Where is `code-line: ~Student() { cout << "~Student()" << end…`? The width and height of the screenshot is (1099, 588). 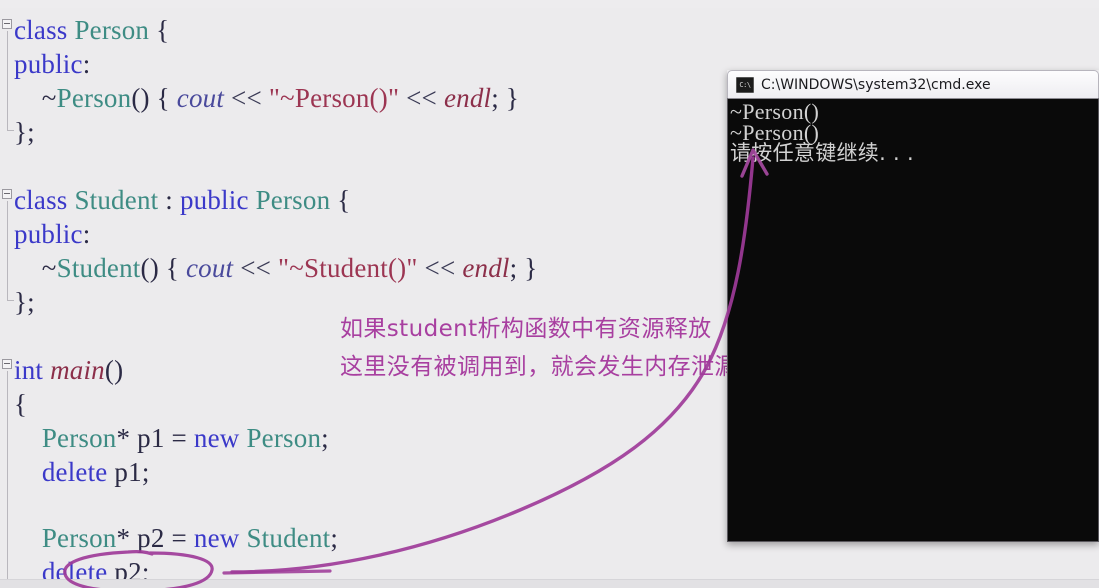
code-line: ~Student() { cout << "~Student()" << end… is located at coordinates (275, 268).